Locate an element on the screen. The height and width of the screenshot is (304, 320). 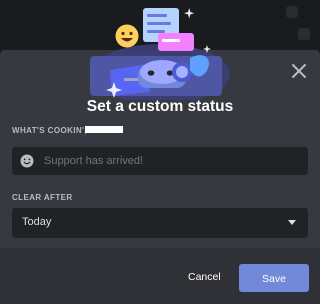
username-redaction is located at coordinates (104, 129).